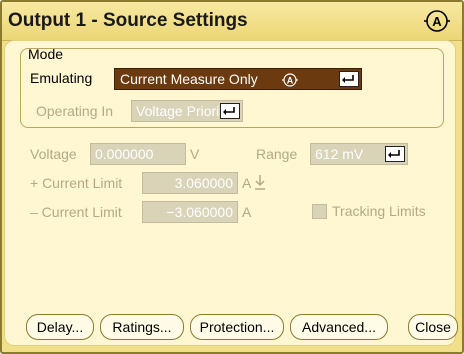 The width and height of the screenshot is (464, 354). I want to click on pos-current-limit-label: + Current Limit, so click(76, 183).